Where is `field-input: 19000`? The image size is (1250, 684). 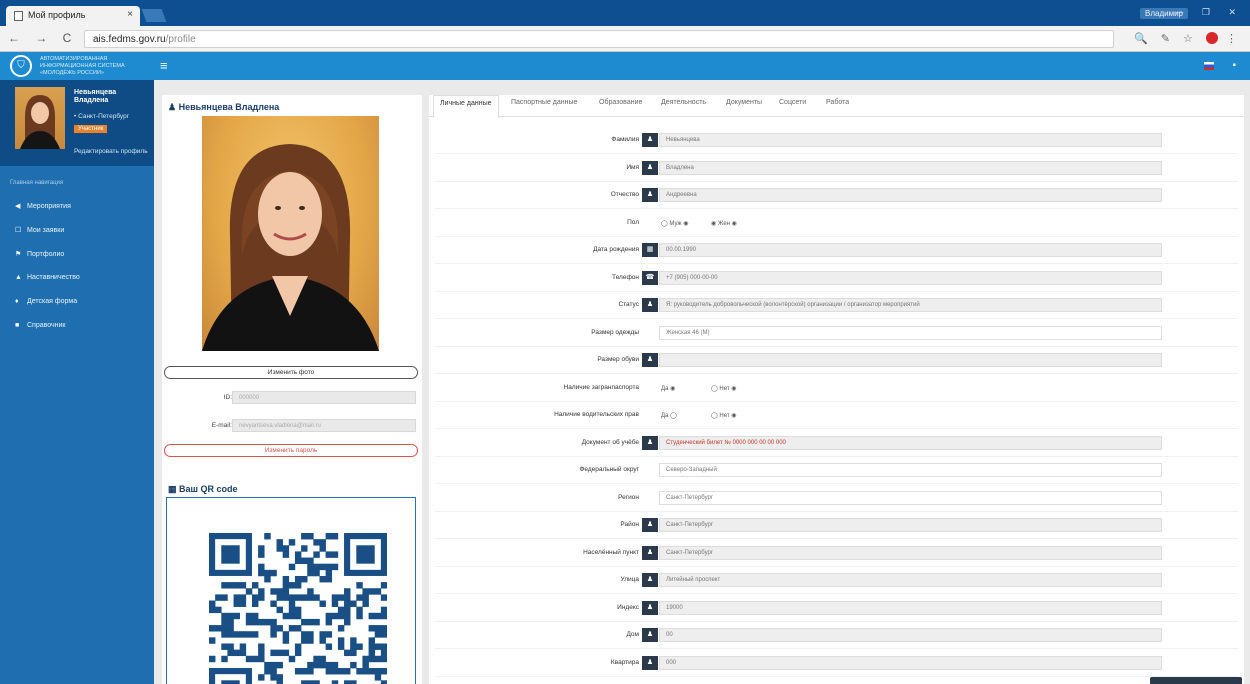
field-input: 19000 is located at coordinates (910, 608).